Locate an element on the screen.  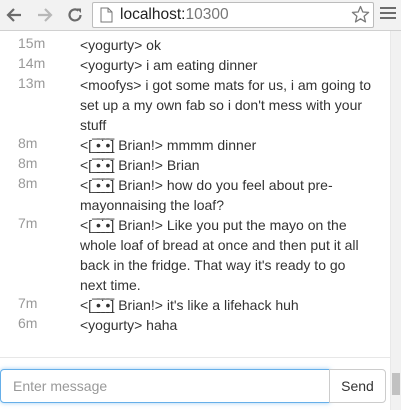
browser-toolbar: localhost:10300 is located at coordinates (200, 15).